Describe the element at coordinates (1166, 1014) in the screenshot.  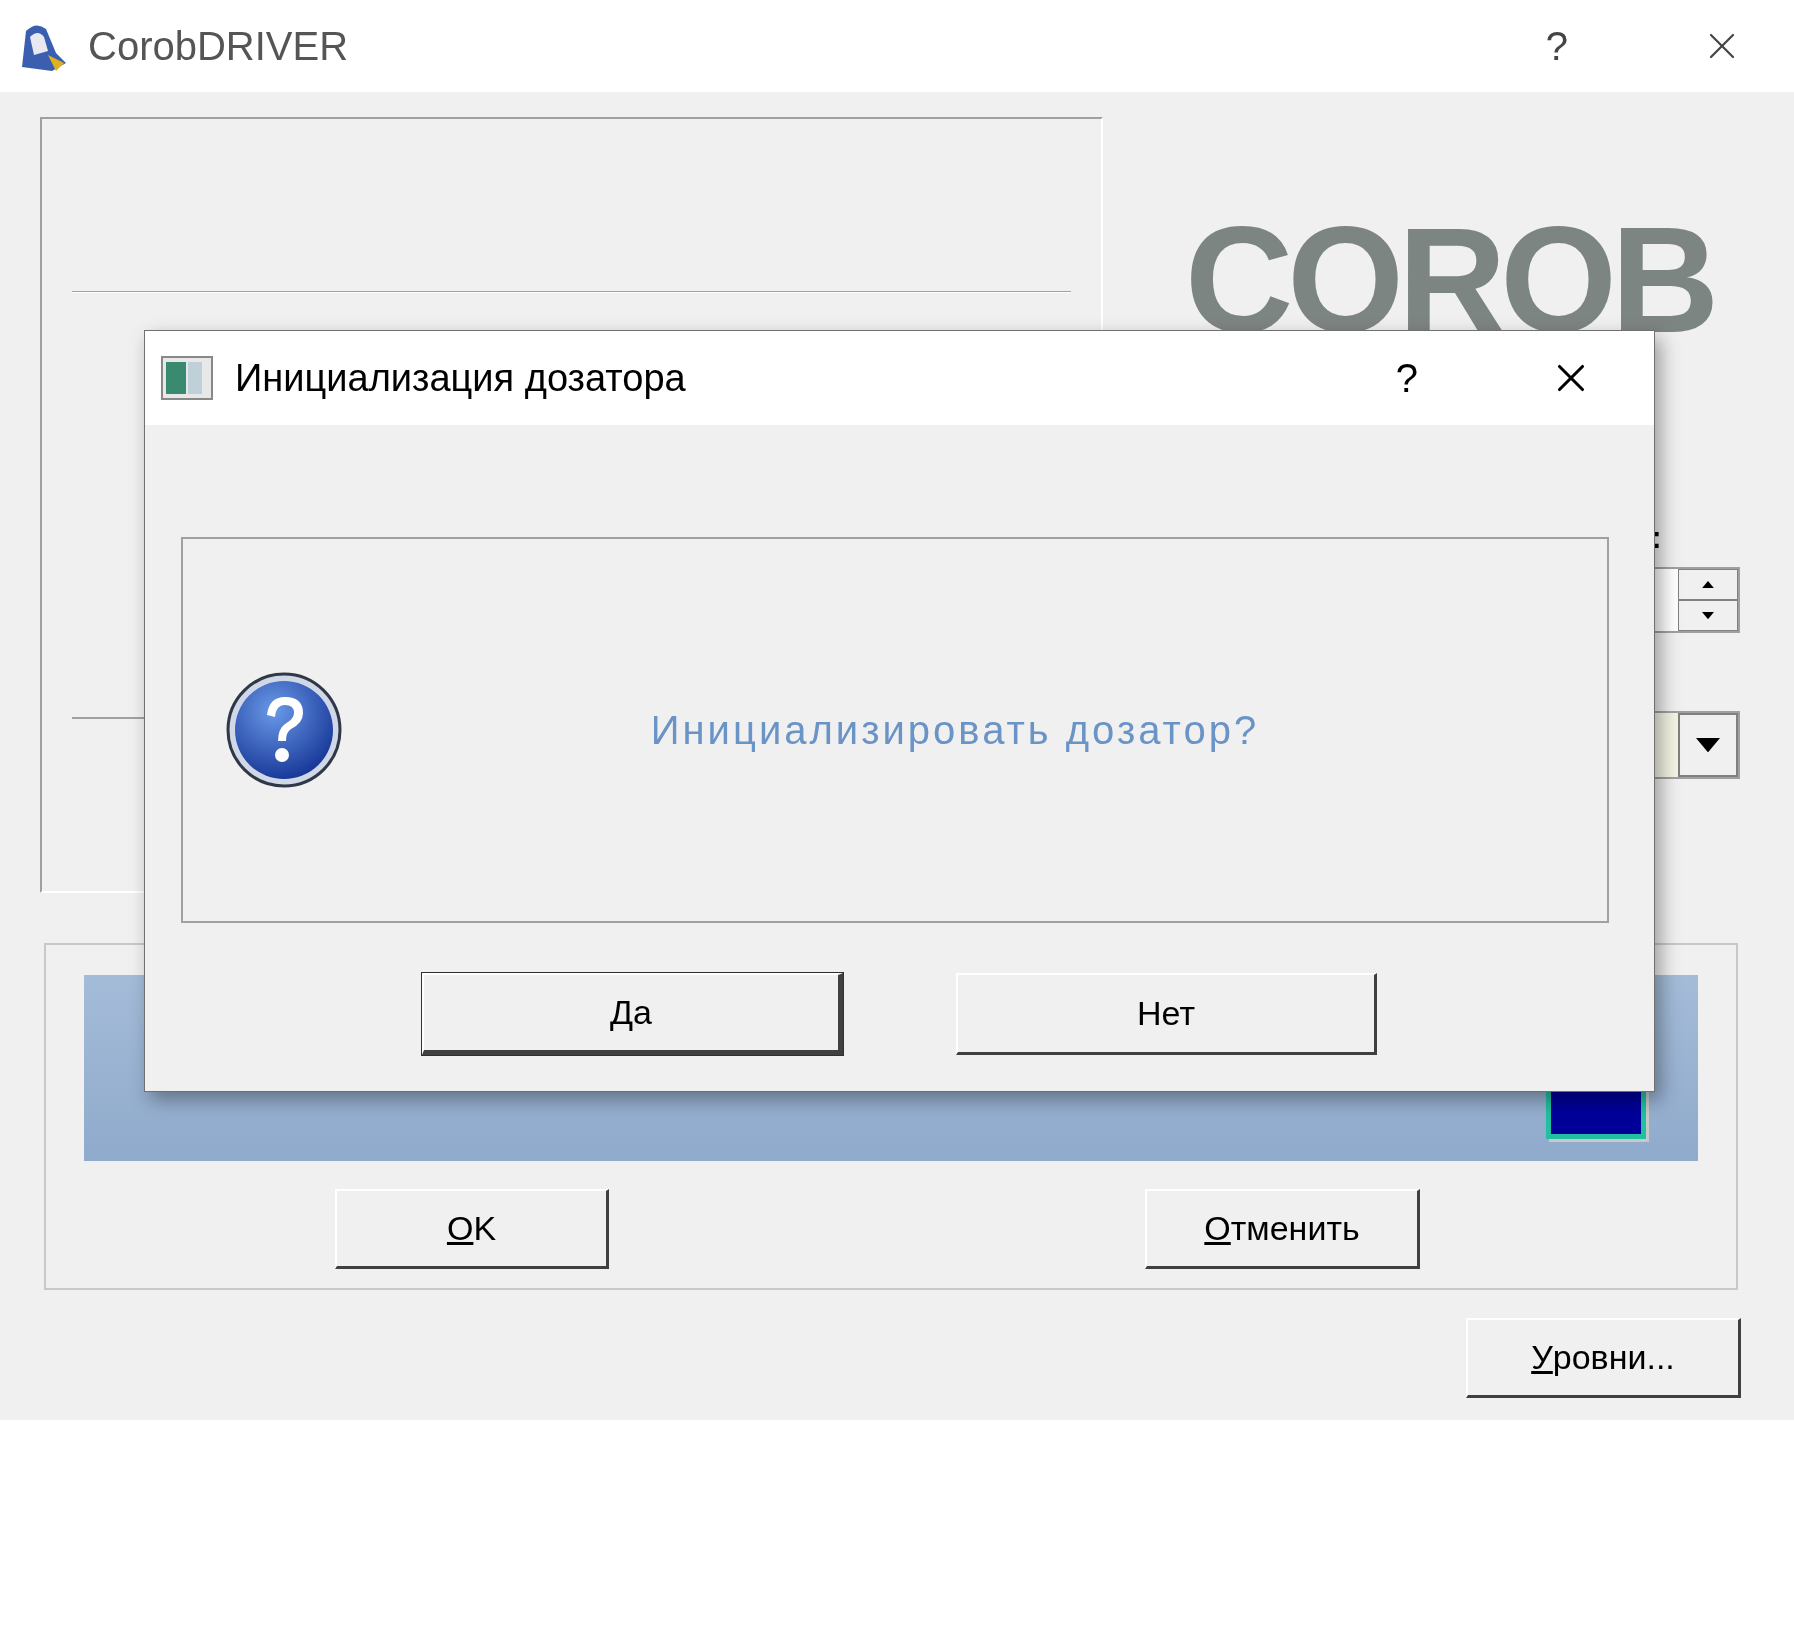
I see `dialog-button: Нет` at that location.